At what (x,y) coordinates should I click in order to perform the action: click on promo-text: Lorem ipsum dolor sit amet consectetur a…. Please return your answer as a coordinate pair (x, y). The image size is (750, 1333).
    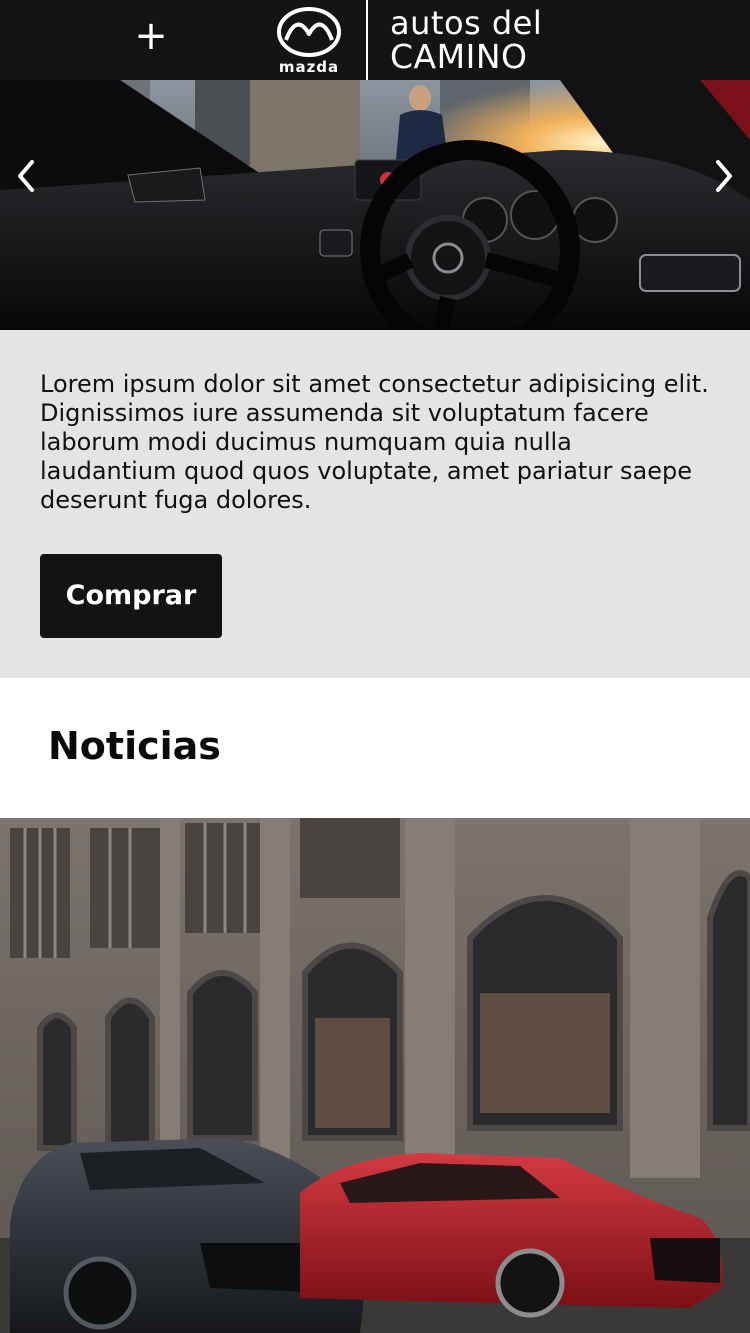
    Looking at the image, I should click on (374, 442).